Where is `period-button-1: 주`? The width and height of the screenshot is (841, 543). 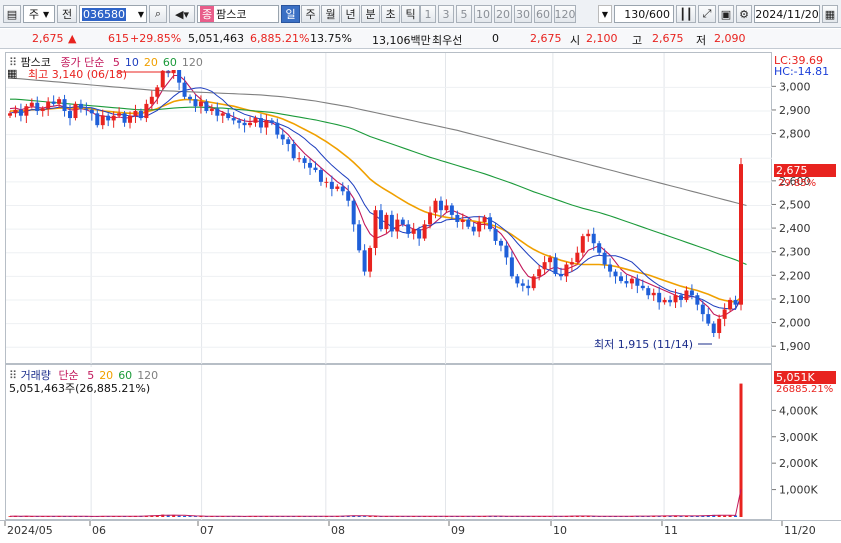 period-button-1: 주 is located at coordinates (310, 14).